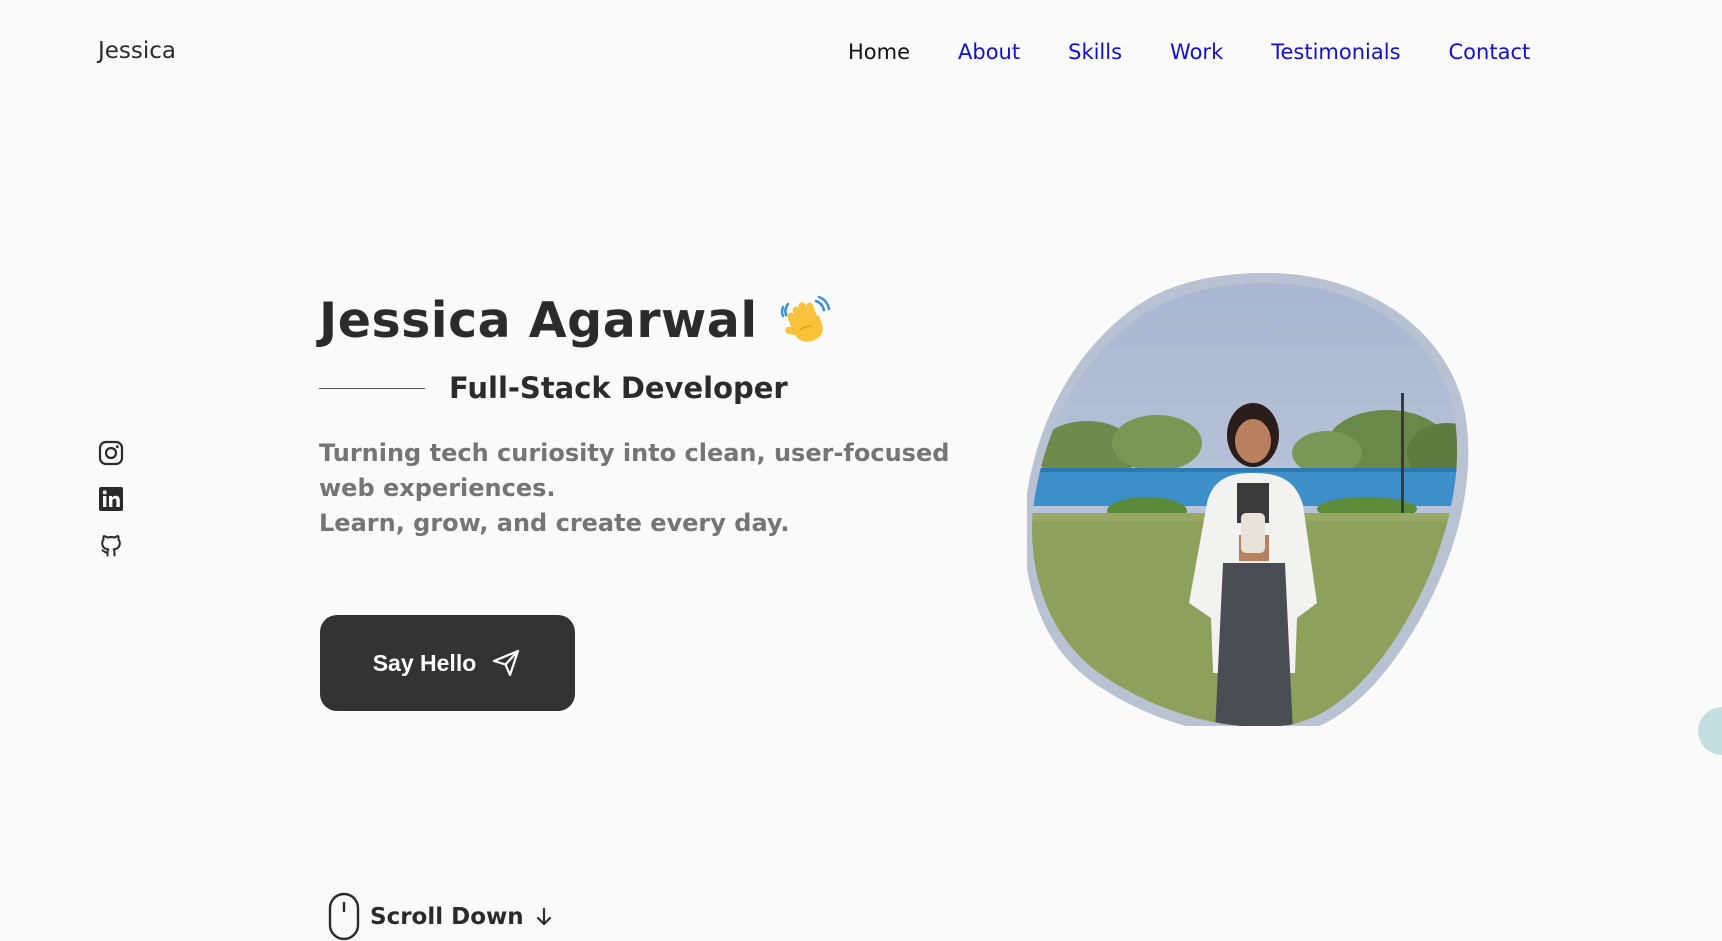 This screenshot has width=1722, height=941. I want to click on arrow-down-icon, so click(543, 916).